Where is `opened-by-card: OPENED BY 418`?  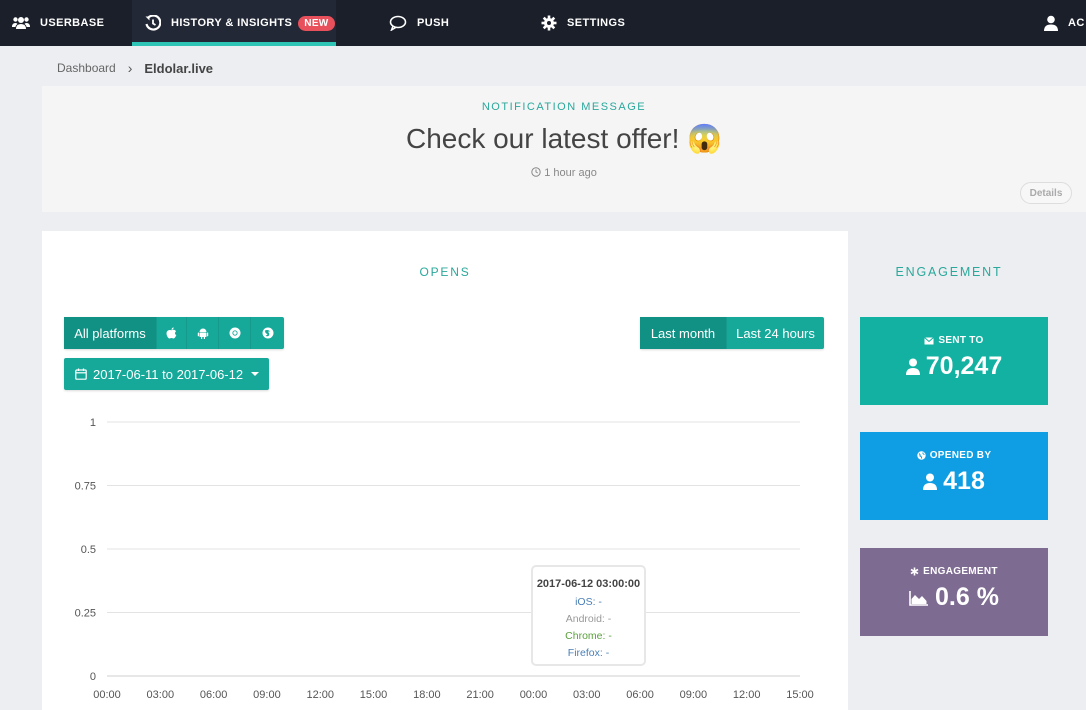
opened-by-card: OPENED BY 418 is located at coordinates (954, 476).